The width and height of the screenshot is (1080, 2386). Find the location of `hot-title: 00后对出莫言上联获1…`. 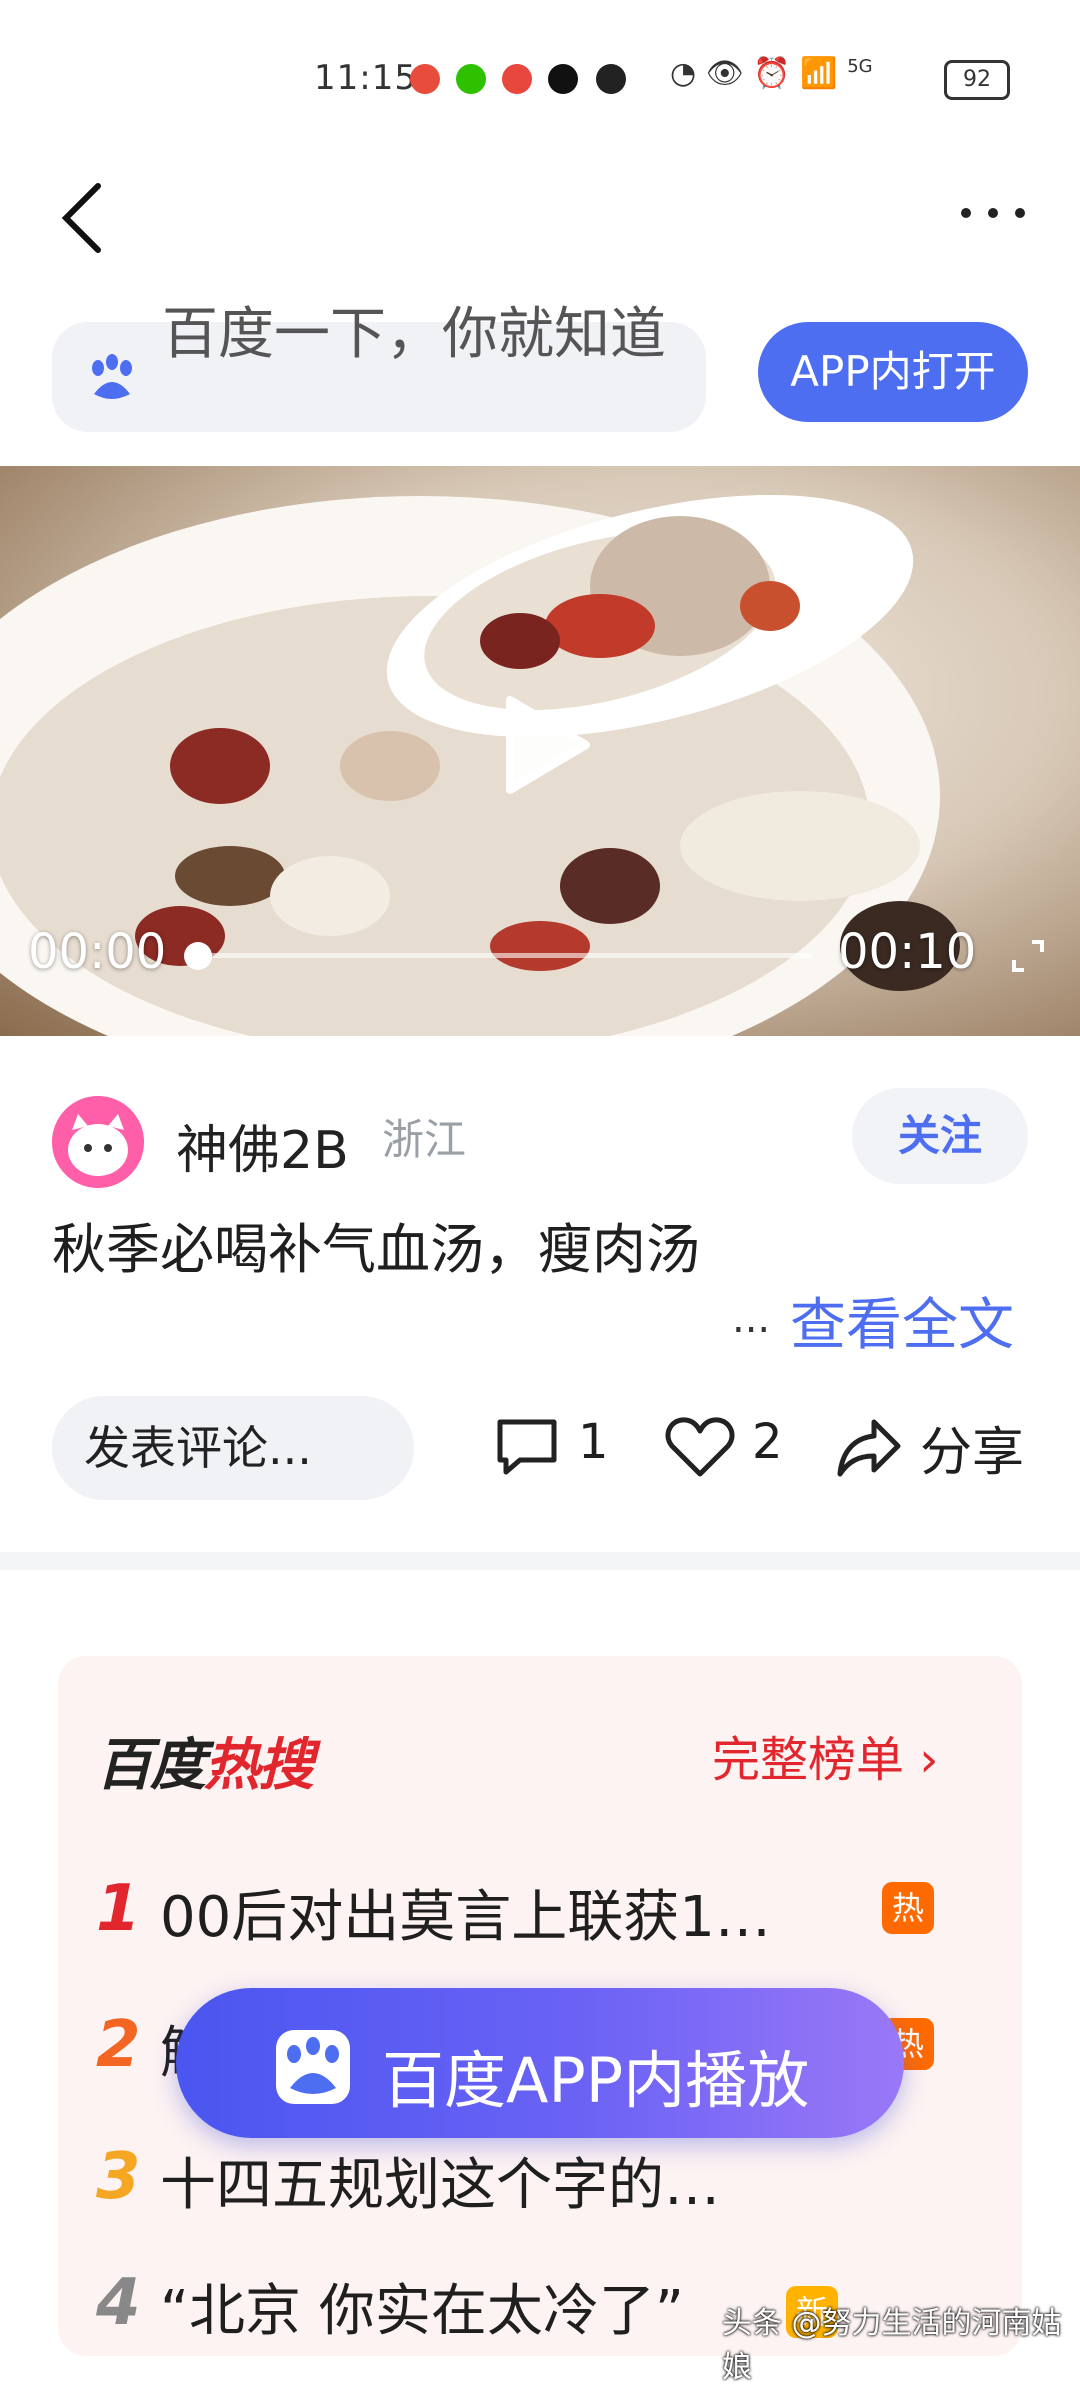

hot-title: 00后对出莫言上联获1… is located at coordinates (465, 1917).